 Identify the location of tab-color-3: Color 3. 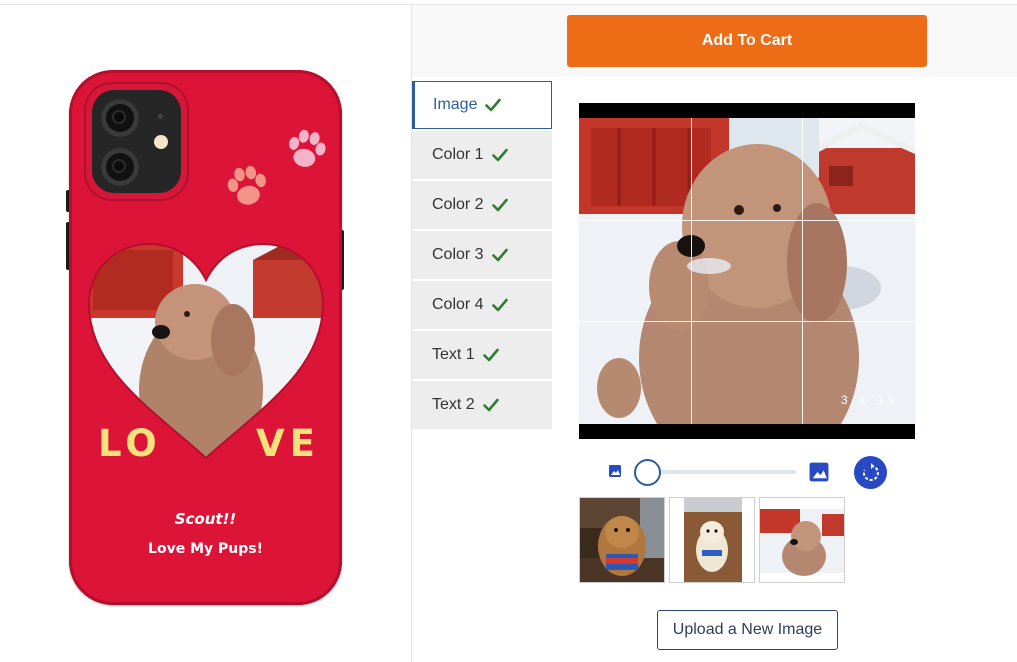
(482, 256).